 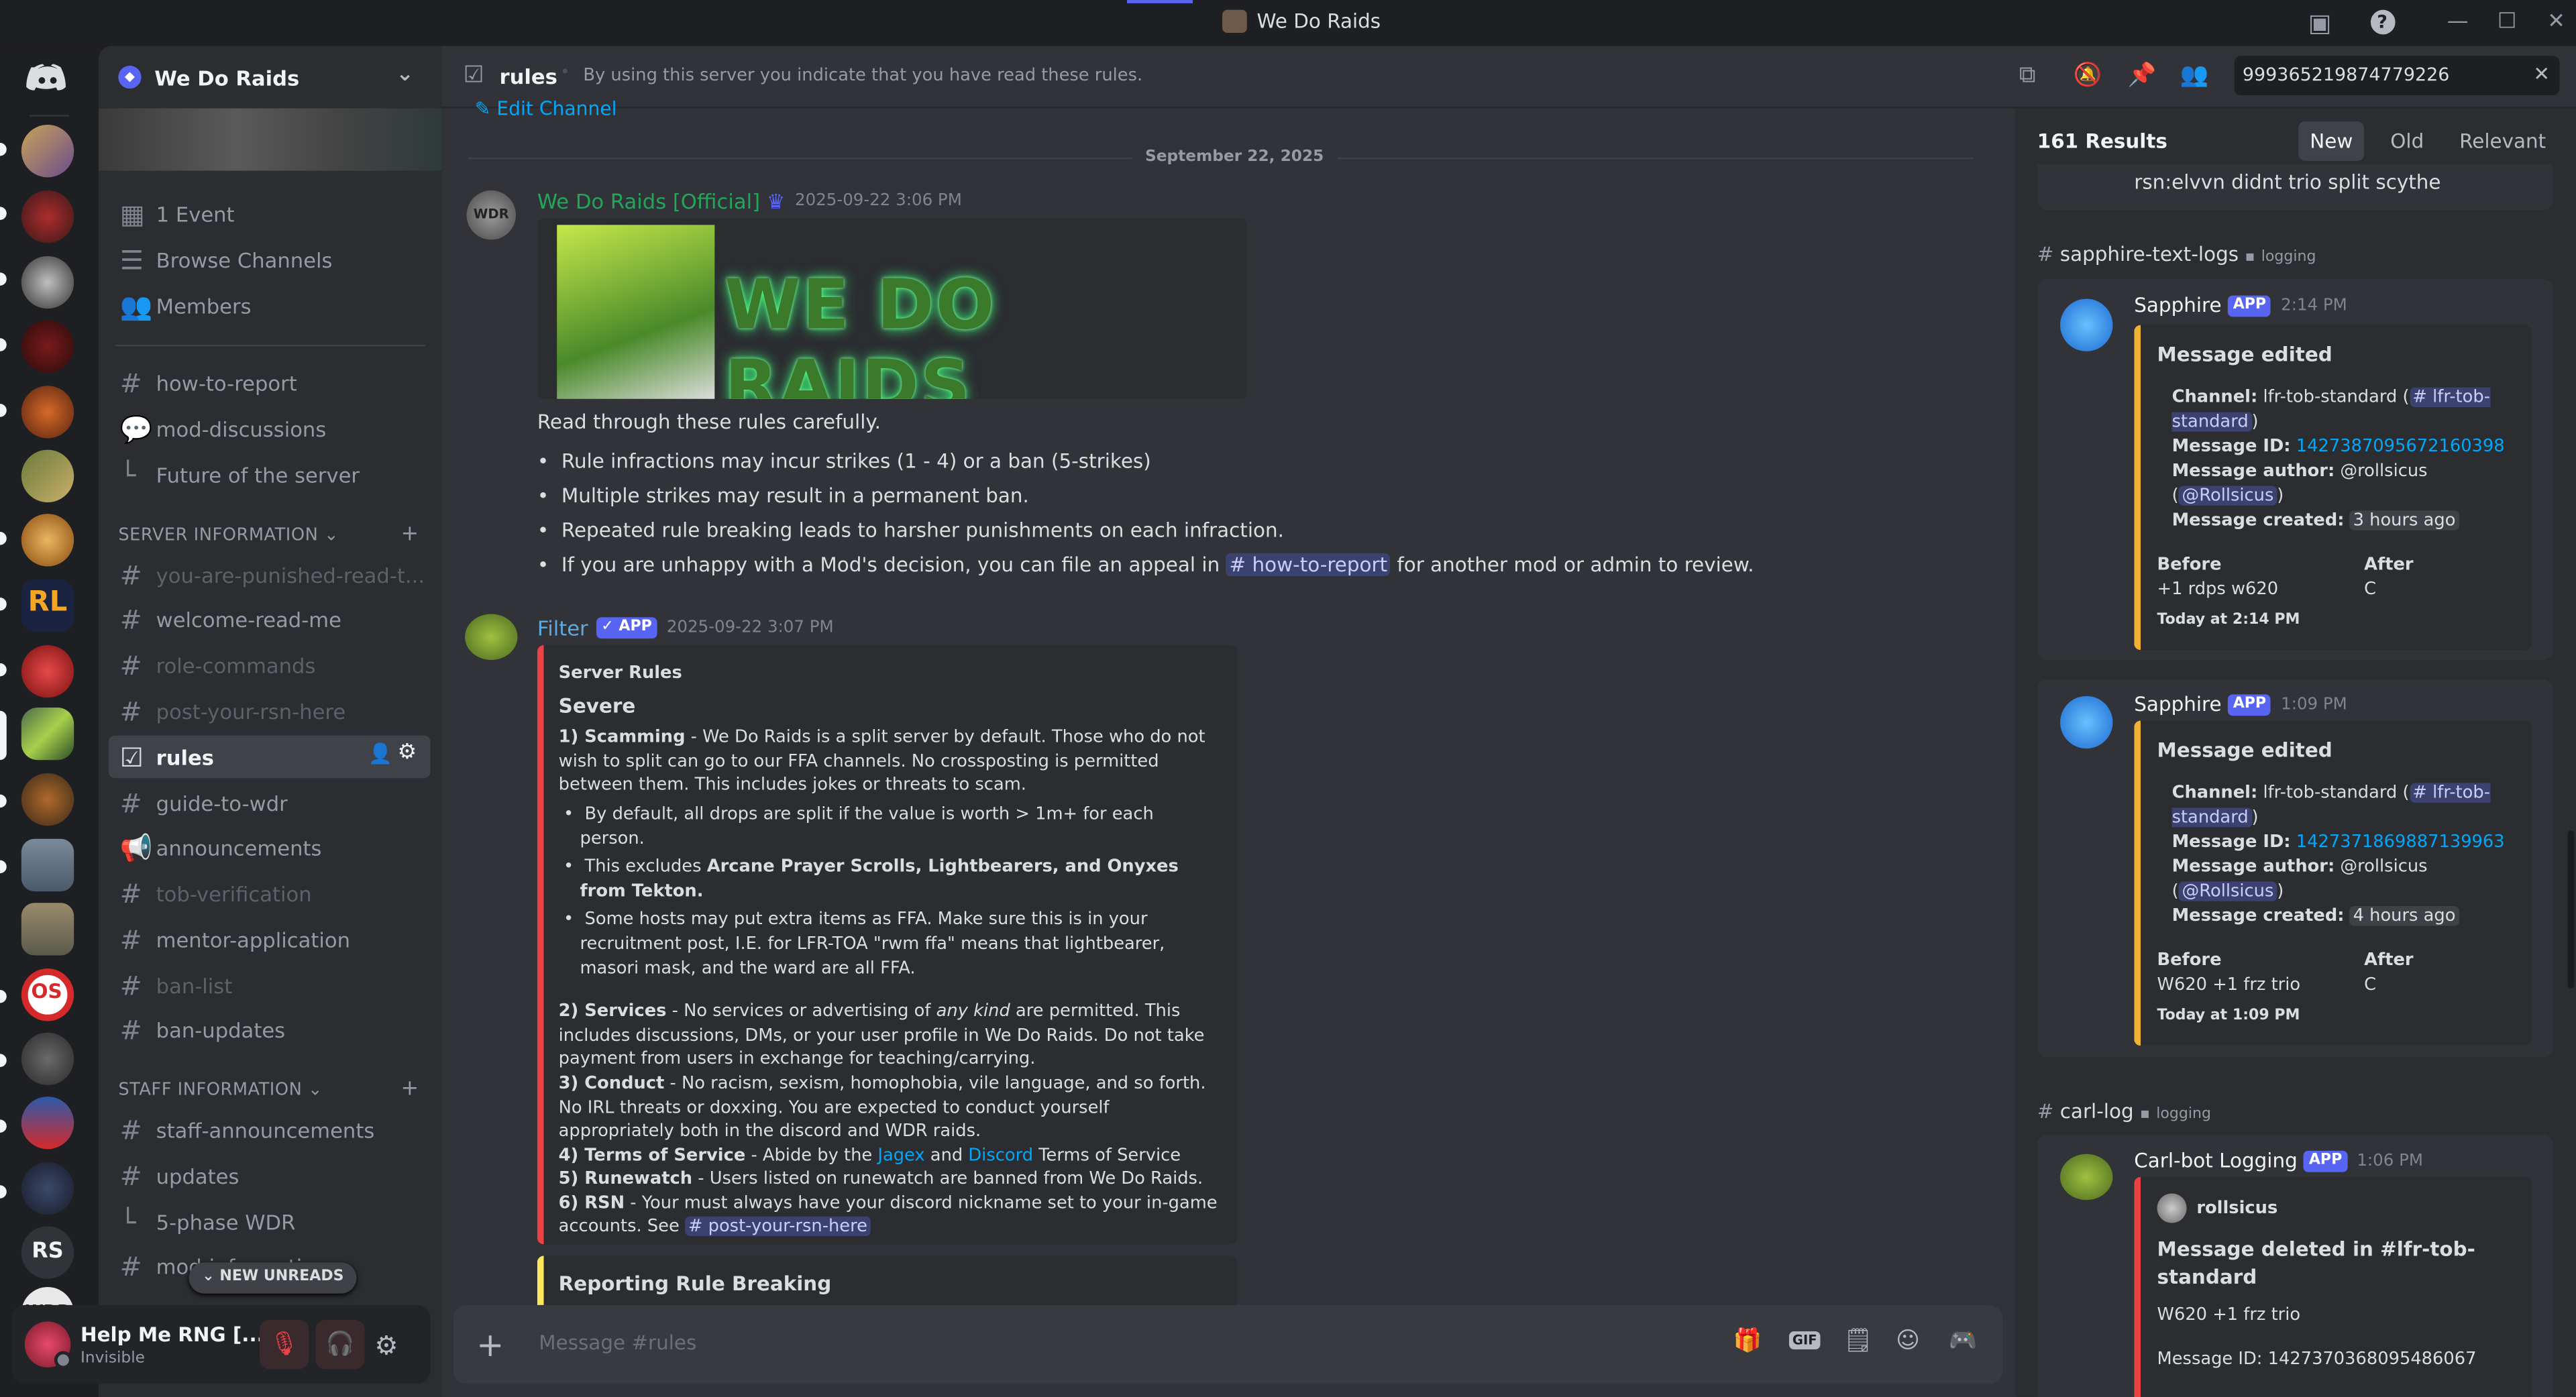 I want to click on sidebar-events: ▦ 1 Event, so click(x=270, y=213).